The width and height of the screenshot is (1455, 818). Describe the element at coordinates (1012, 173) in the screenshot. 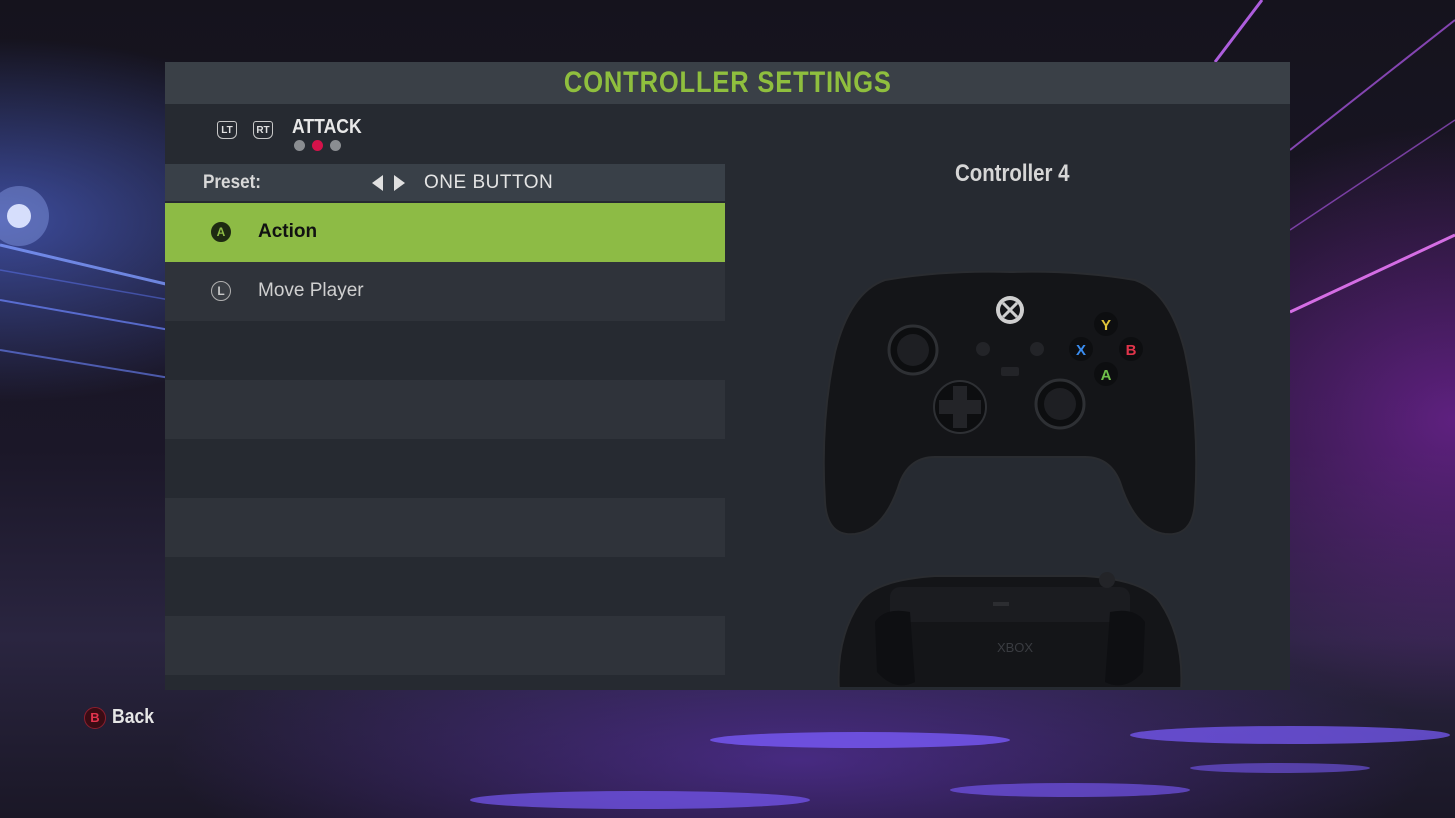

I see `controller-label: Controller 4` at that location.